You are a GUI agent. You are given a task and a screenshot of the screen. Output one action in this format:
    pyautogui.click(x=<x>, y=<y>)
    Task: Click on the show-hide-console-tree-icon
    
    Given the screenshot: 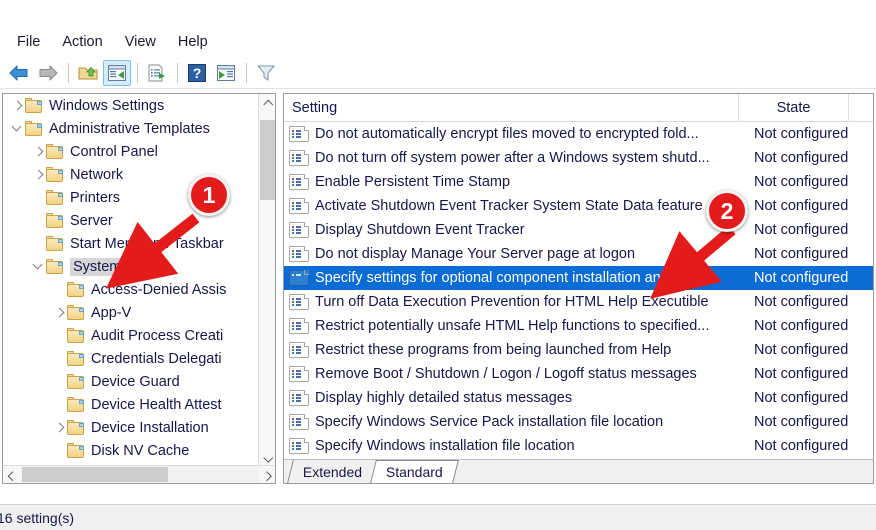 What is the action you would take?
    pyautogui.click(x=117, y=73)
    